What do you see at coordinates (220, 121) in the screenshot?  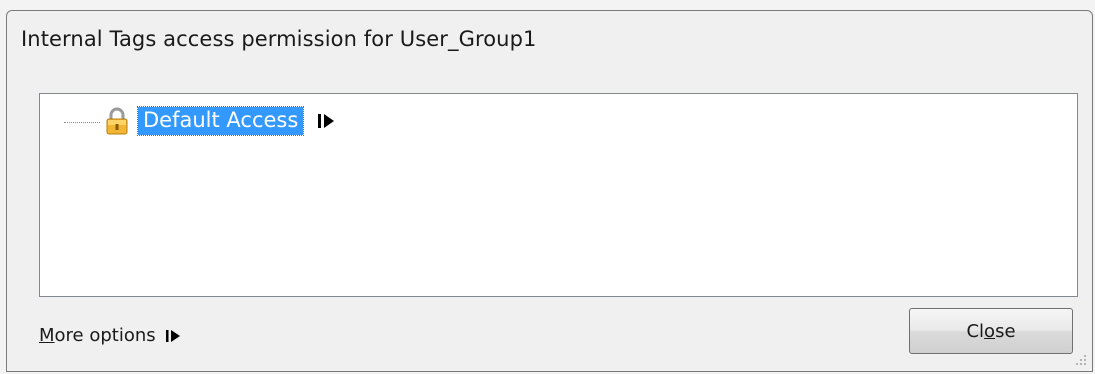 I see `tree-node-label: Default Access` at bounding box center [220, 121].